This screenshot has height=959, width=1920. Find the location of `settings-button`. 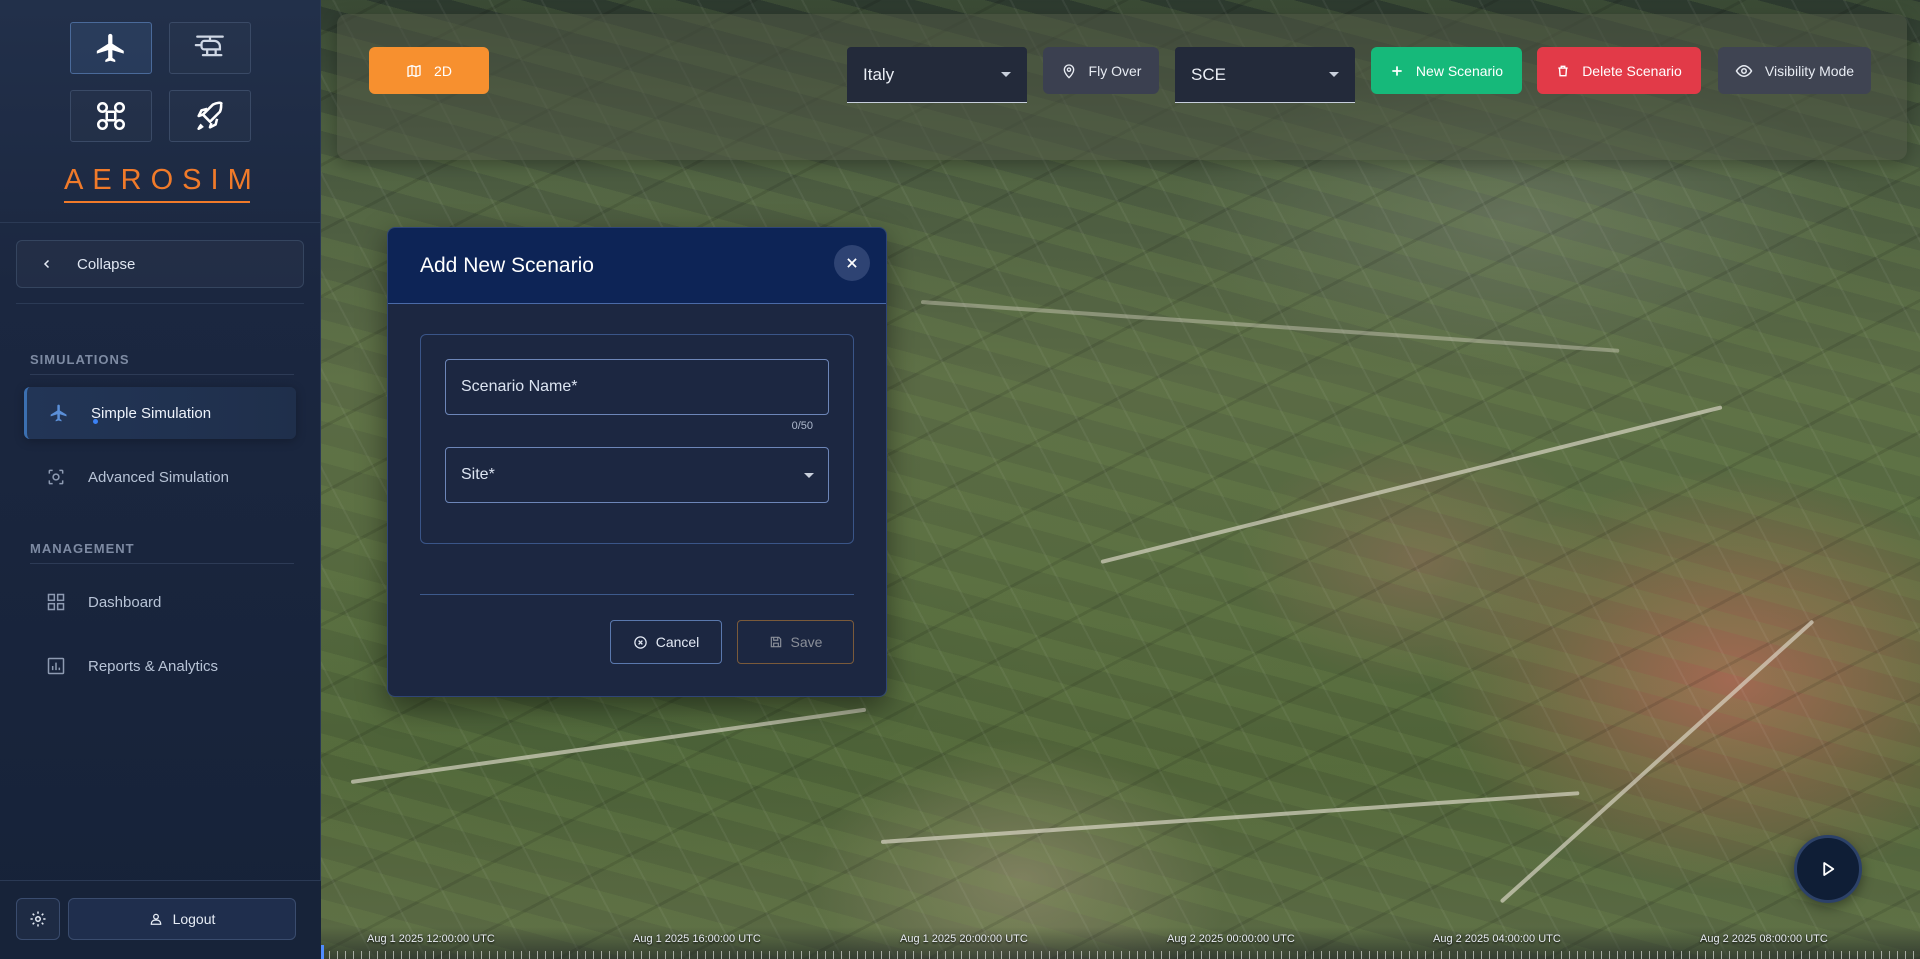

settings-button is located at coordinates (38, 919).